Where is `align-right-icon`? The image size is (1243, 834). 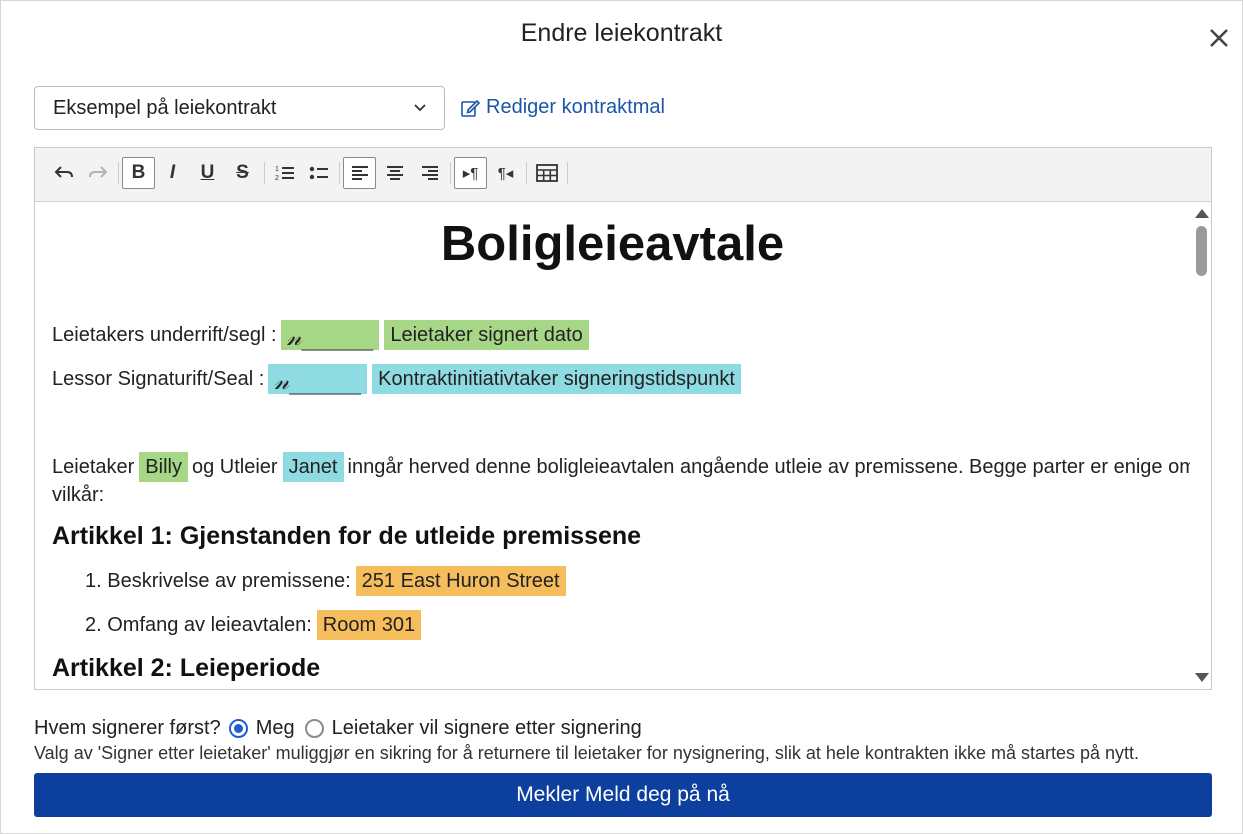 align-right-icon is located at coordinates (429, 173).